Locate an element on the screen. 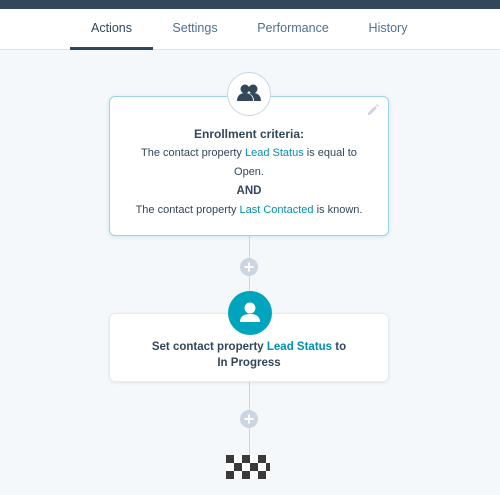 This screenshot has height=495, width=500. property-link-last-contacted: Last Contacted is located at coordinates (277, 210).